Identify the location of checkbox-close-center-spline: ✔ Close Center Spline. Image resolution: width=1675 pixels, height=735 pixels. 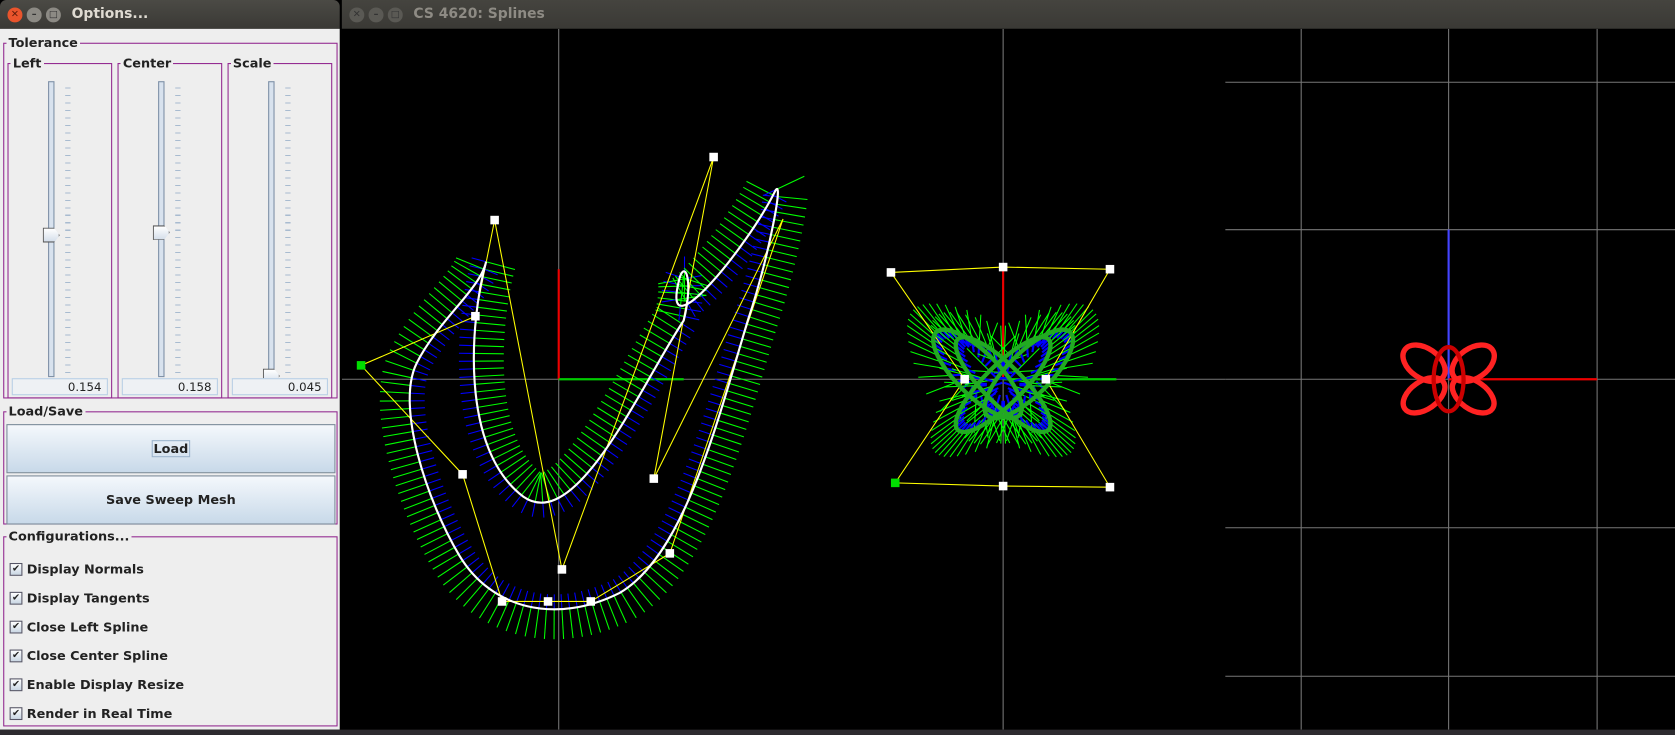
(88, 655).